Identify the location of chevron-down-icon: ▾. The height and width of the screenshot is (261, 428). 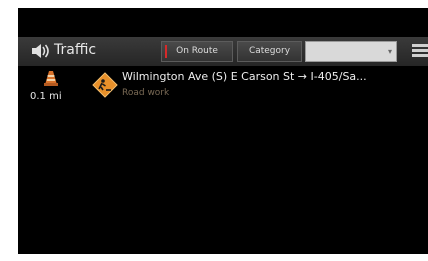
(389, 51).